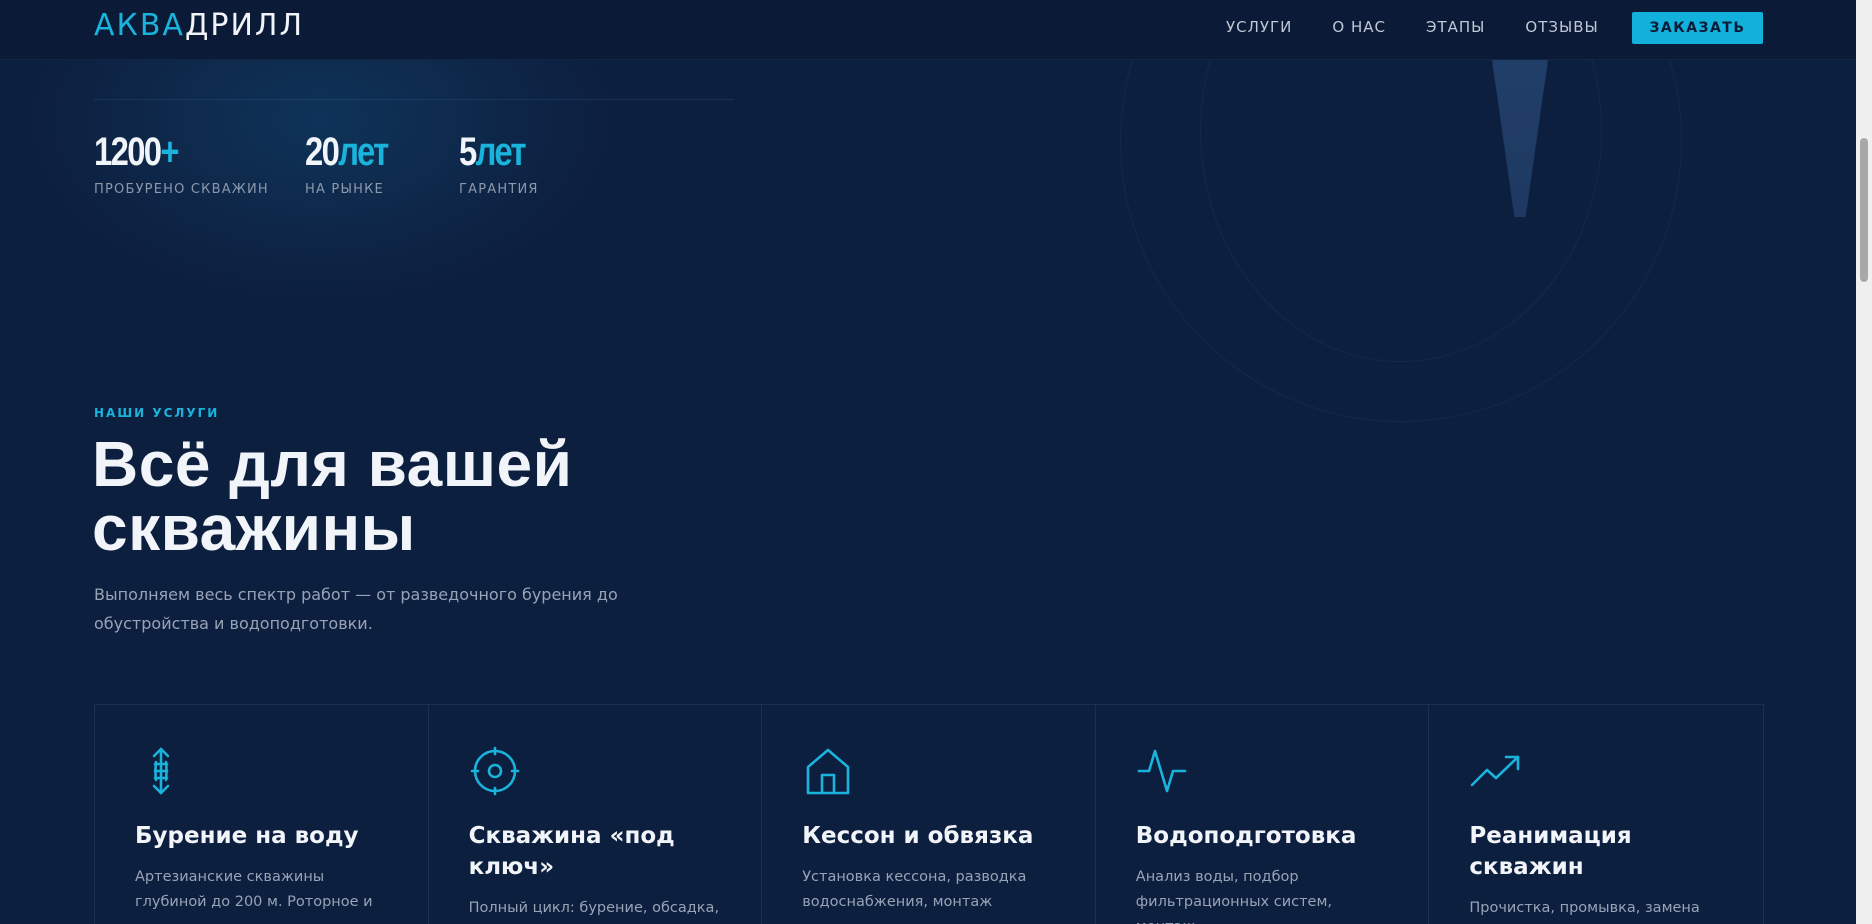 This screenshot has width=1872, height=924. Describe the element at coordinates (1864, 462) in the screenshot. I see `page-scrollbar` at that location.